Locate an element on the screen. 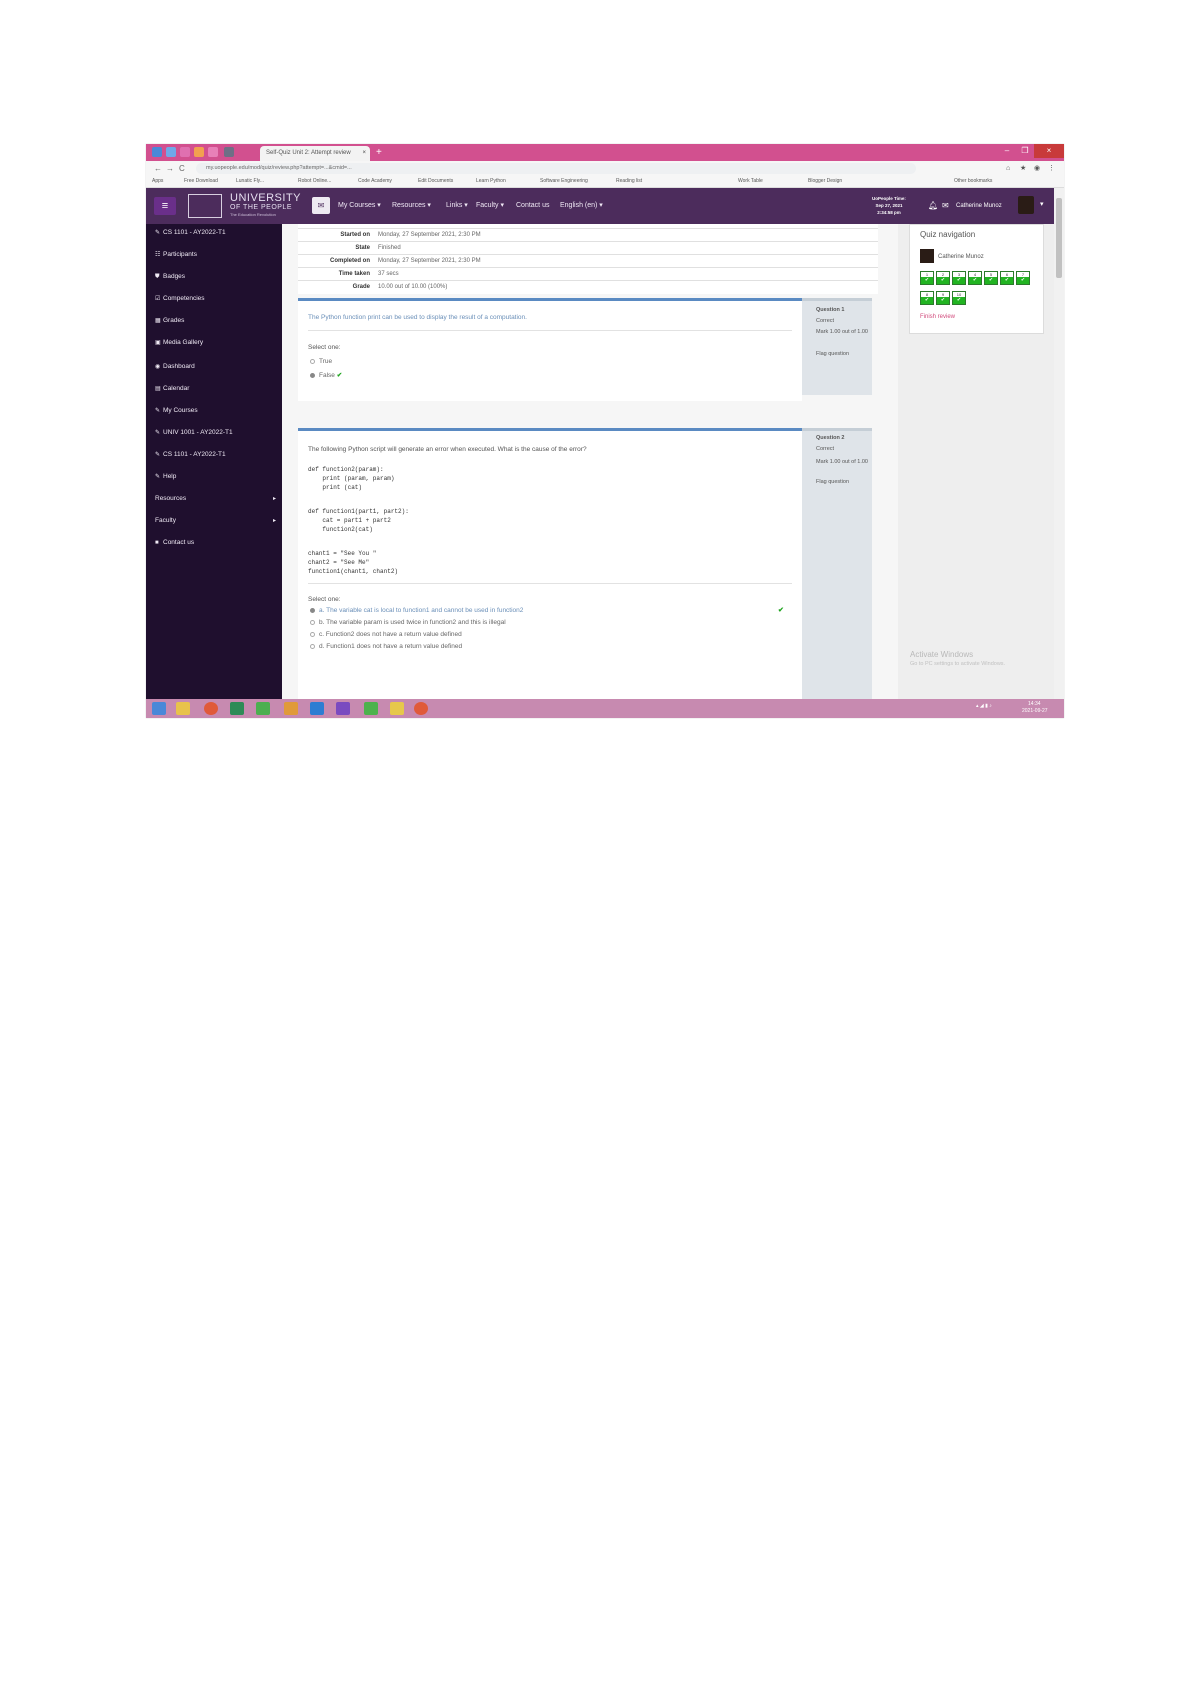 The height and width of the screenshot is (1698, 1200). menu-faculty: Faculty ▾ is located at coordinates (490, 206).